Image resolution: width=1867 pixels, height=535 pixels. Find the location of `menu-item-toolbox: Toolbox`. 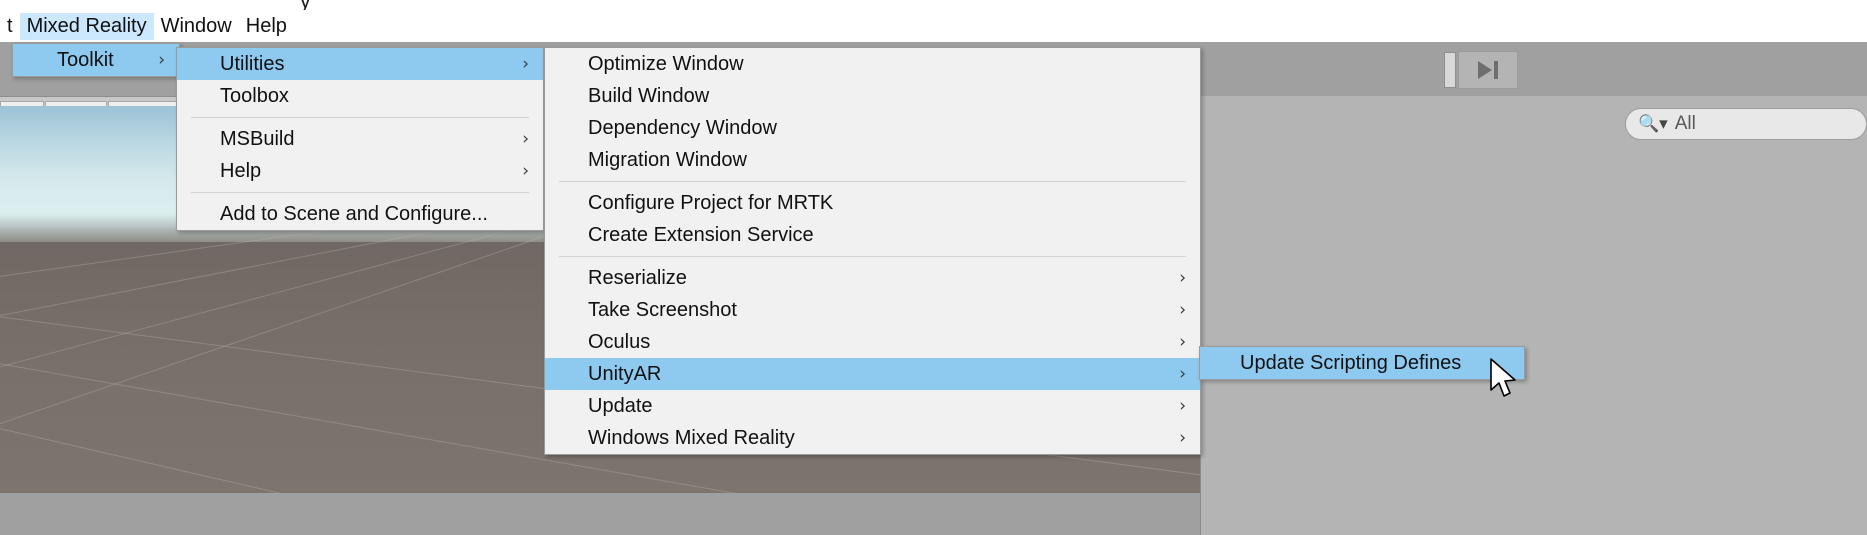

menu-item-toolbox: Toolbox is located at coordinates (360, 96).